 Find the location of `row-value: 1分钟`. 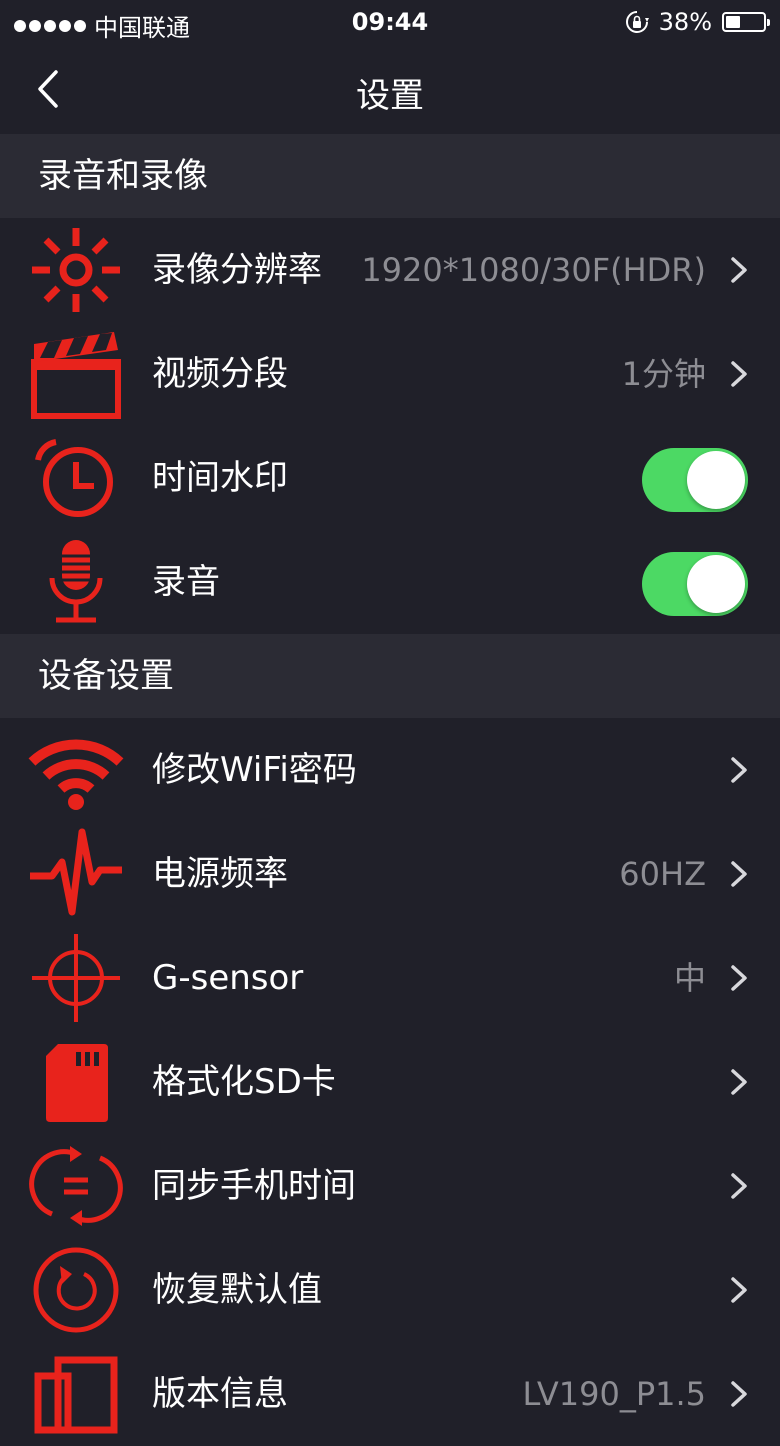

row-value: 1分钟 is located at coordinates (663, 374).